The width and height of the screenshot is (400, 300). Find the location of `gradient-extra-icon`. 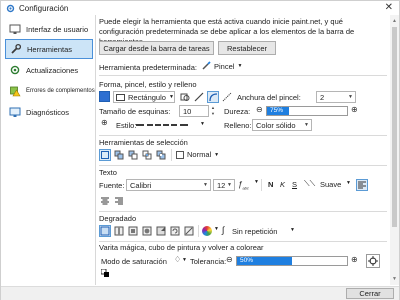

gradient-extra-icon is located at coordinates (189, 231).